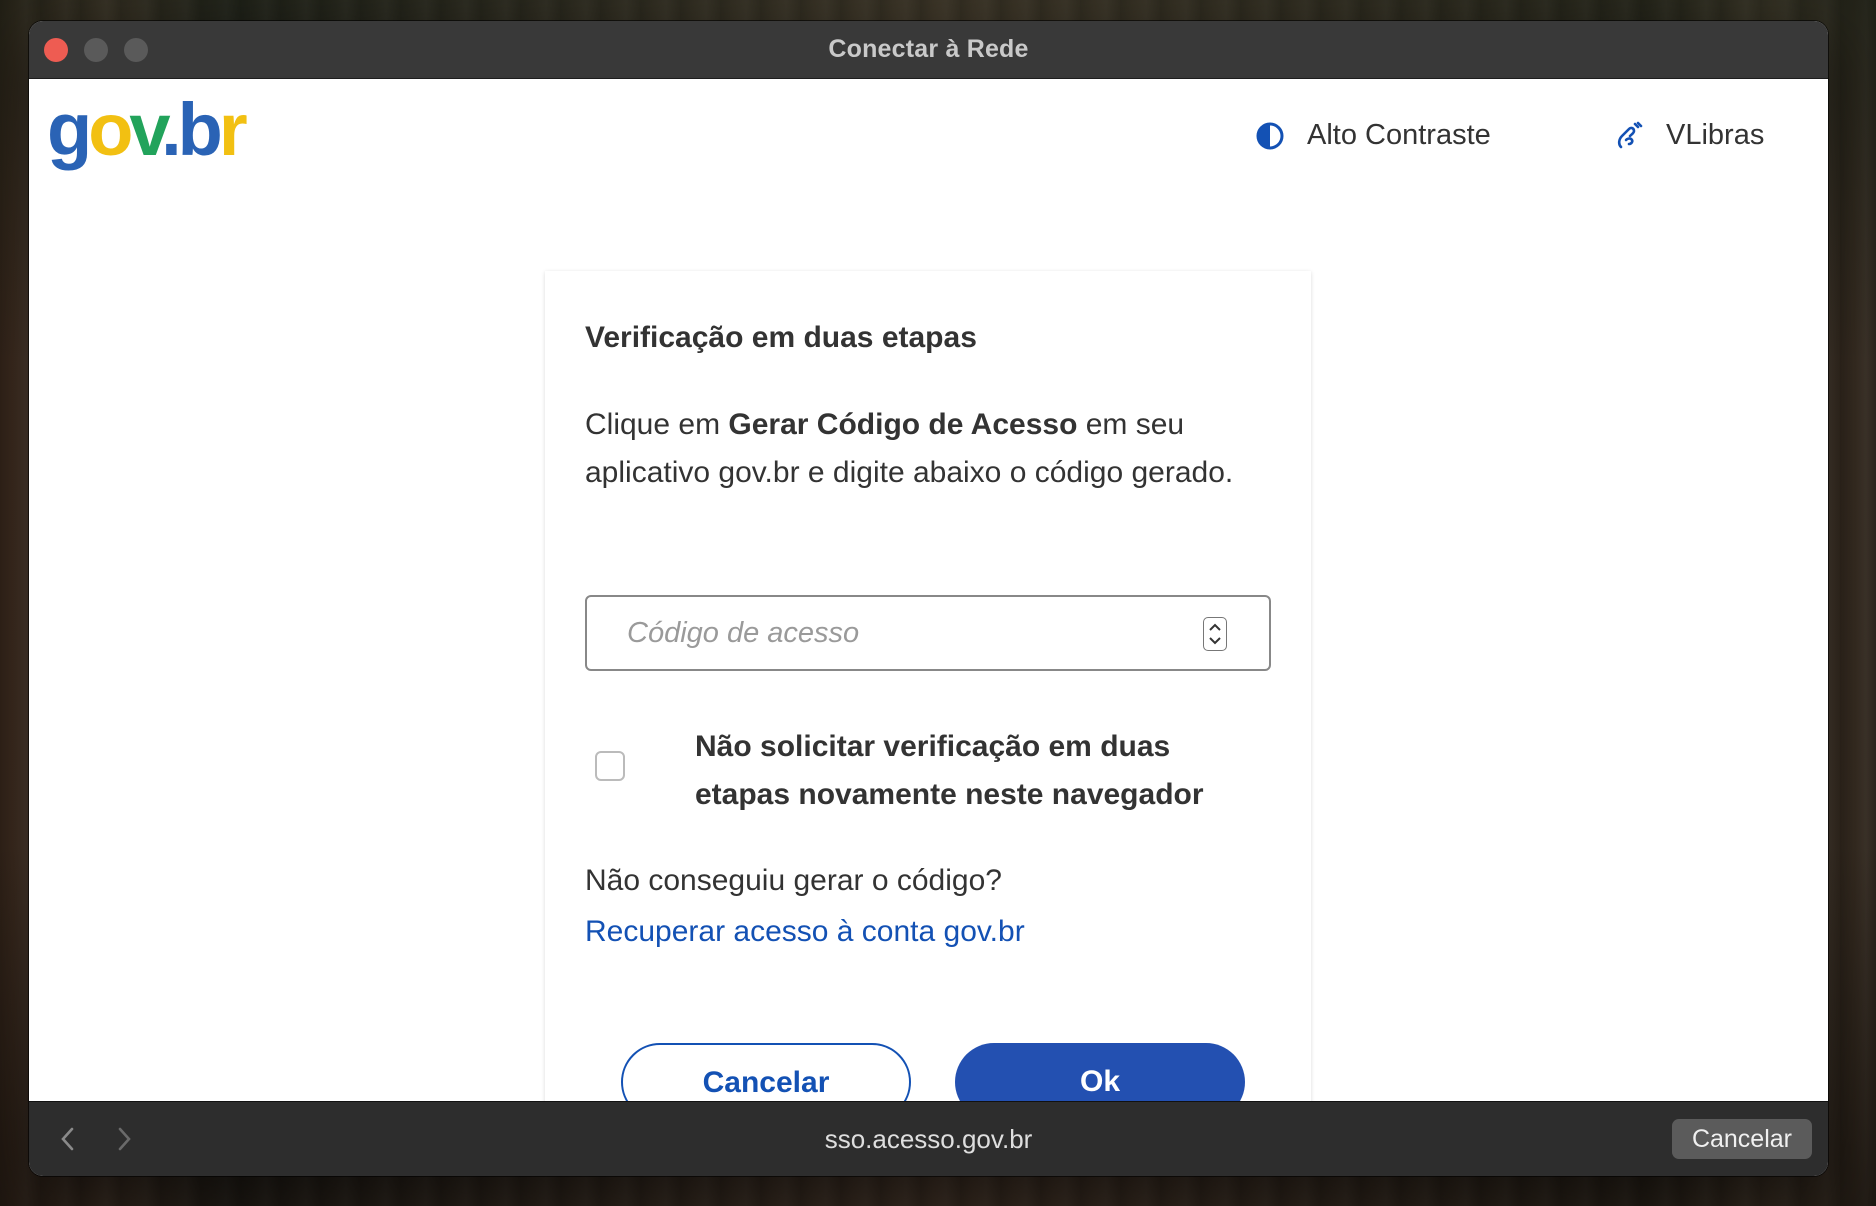  I want to click on number-stepper, so click(1215, 634).